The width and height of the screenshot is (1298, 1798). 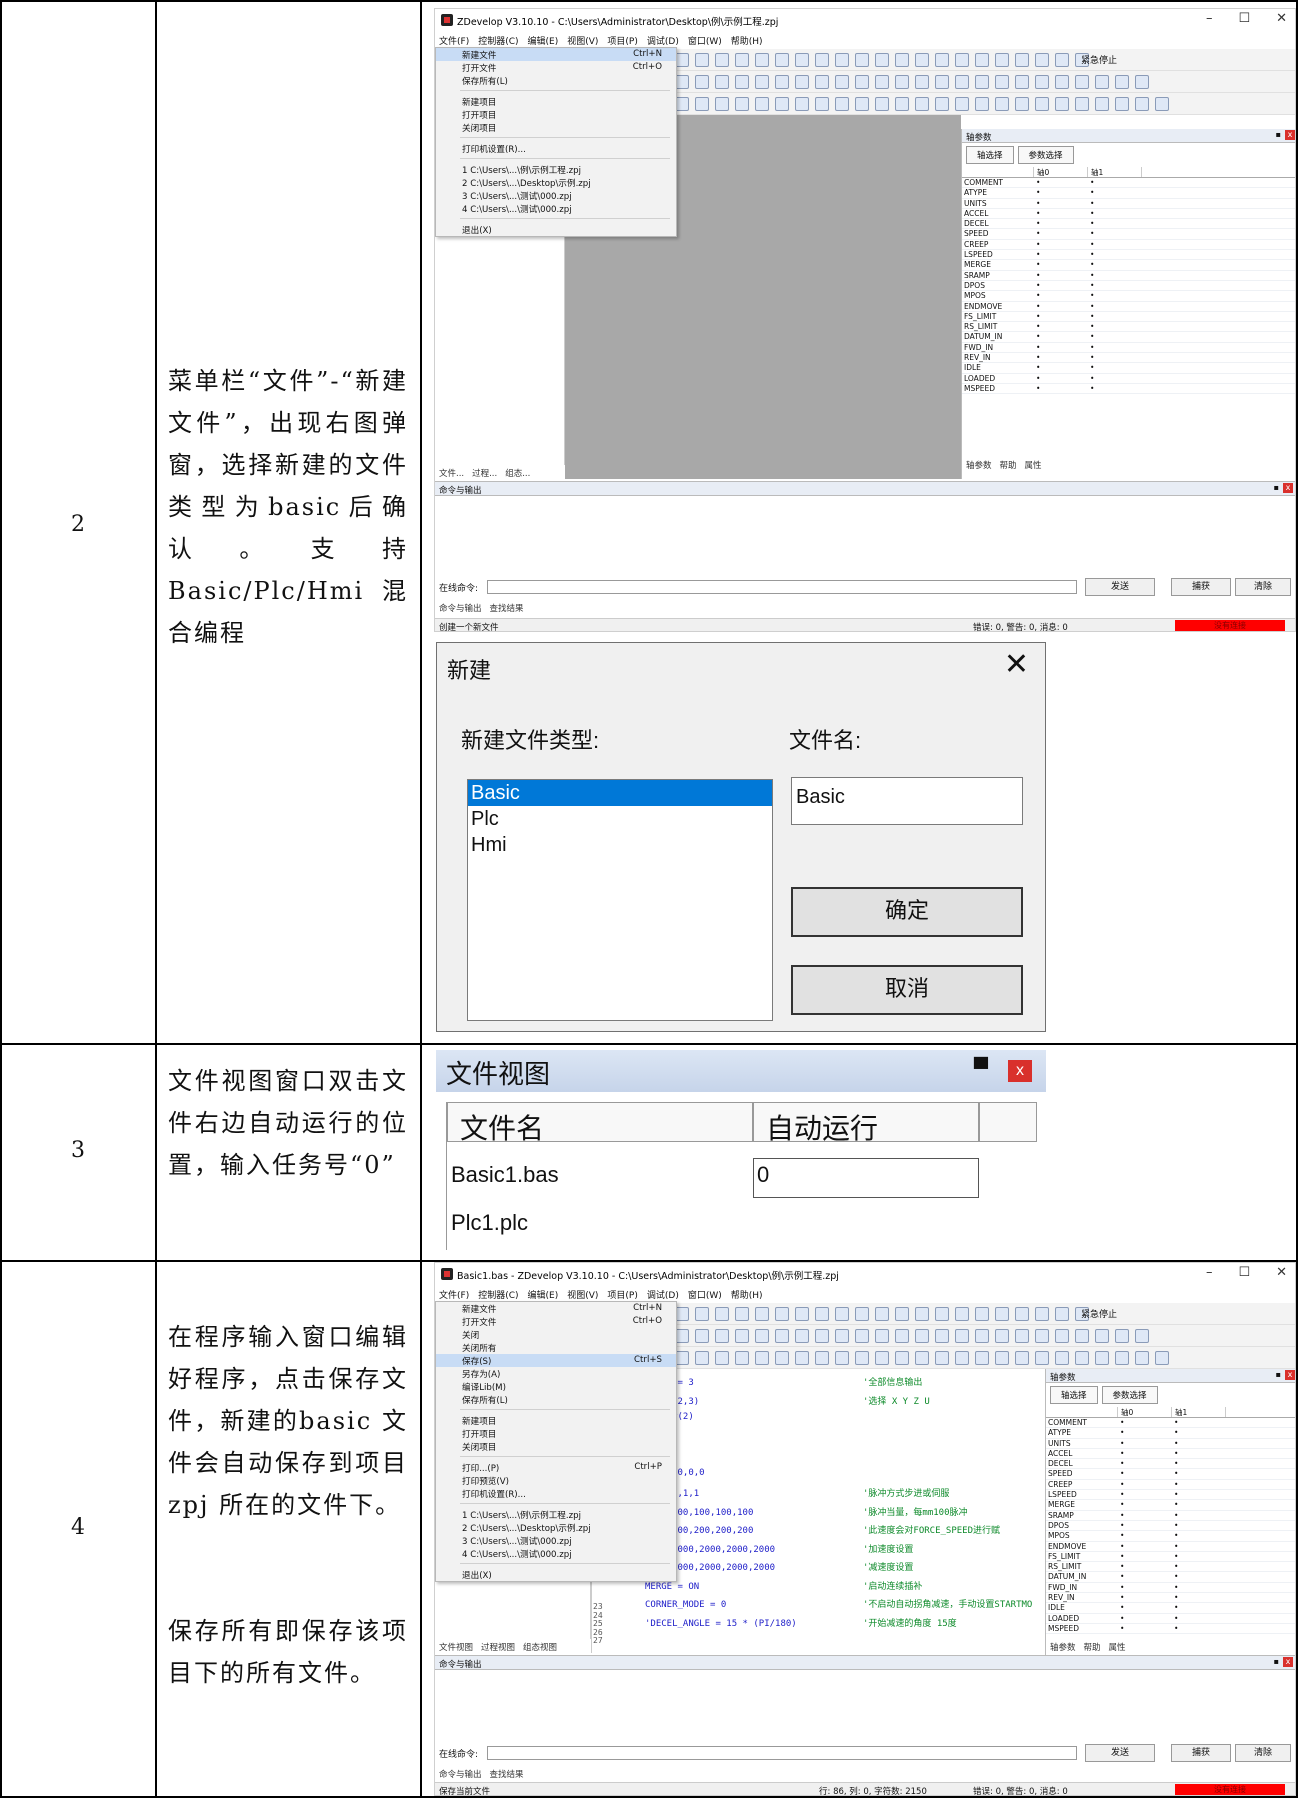 I want to click on axis-param-row: MSPEED • •, so click(x=1170, y=1629).